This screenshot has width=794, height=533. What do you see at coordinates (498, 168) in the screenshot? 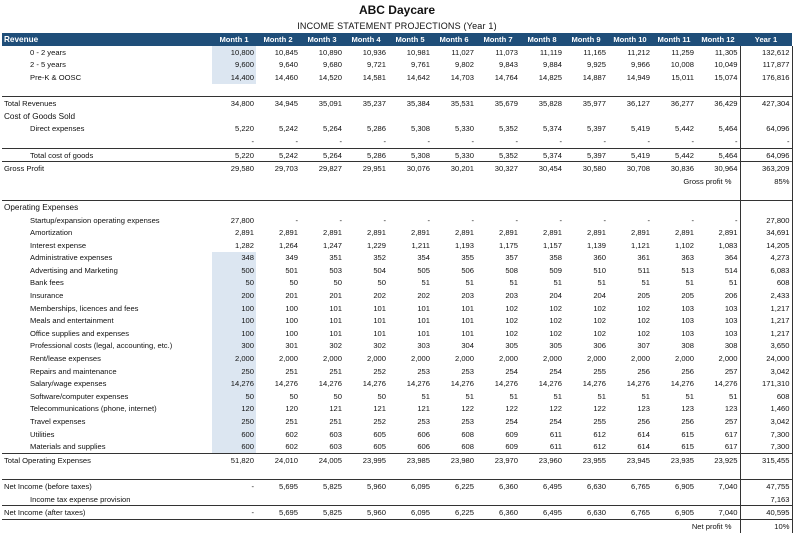
I see `cell: 30,327` at bounding box center [498, 168].